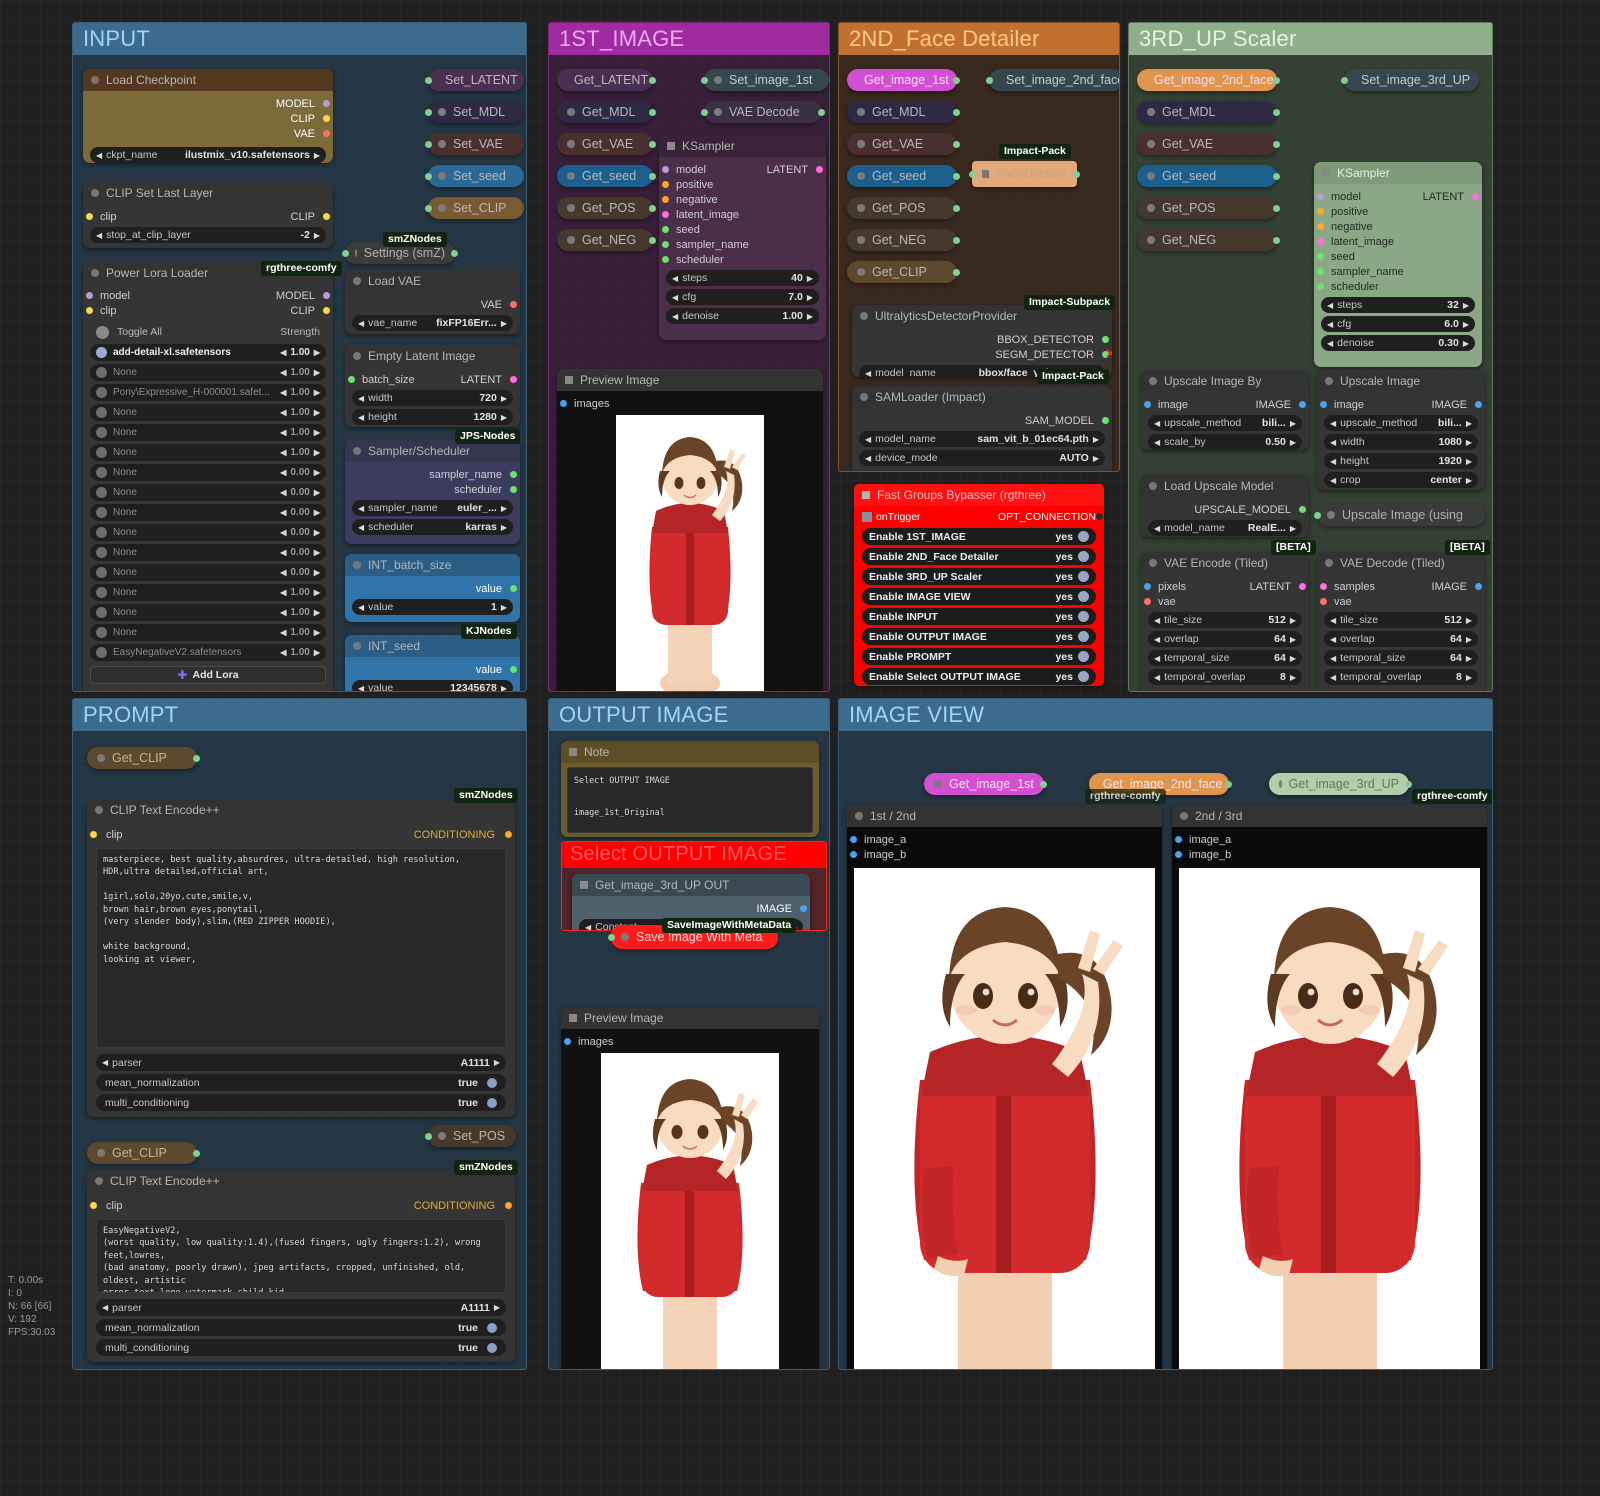  Describe the element at coordinates (474, 80) in the screenshot. I see `node-set-latent: Set_LATENT` at that location.